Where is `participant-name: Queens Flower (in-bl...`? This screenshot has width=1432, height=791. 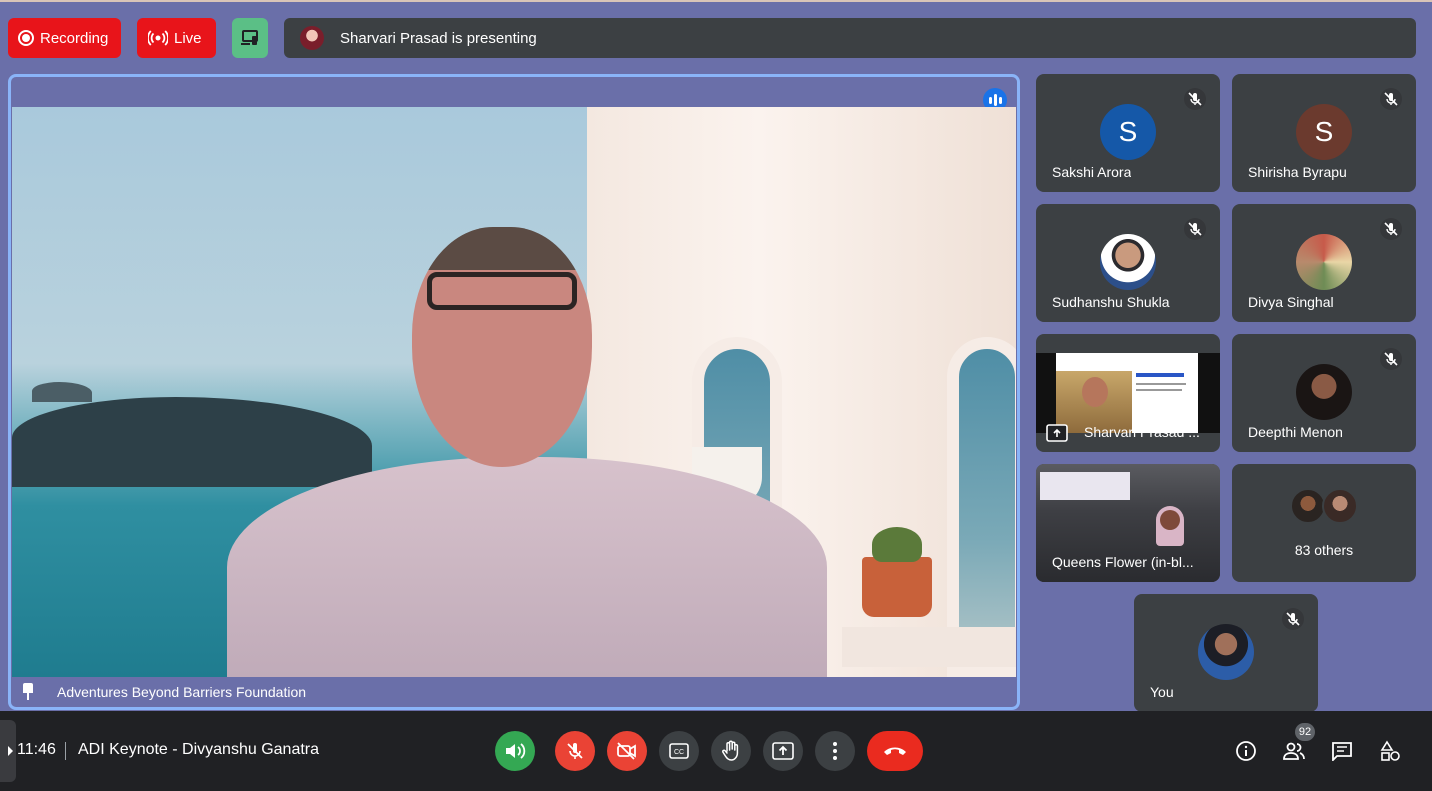 participant-name: Queens Flower (in-bl... is located at coordinates (1123, 562).